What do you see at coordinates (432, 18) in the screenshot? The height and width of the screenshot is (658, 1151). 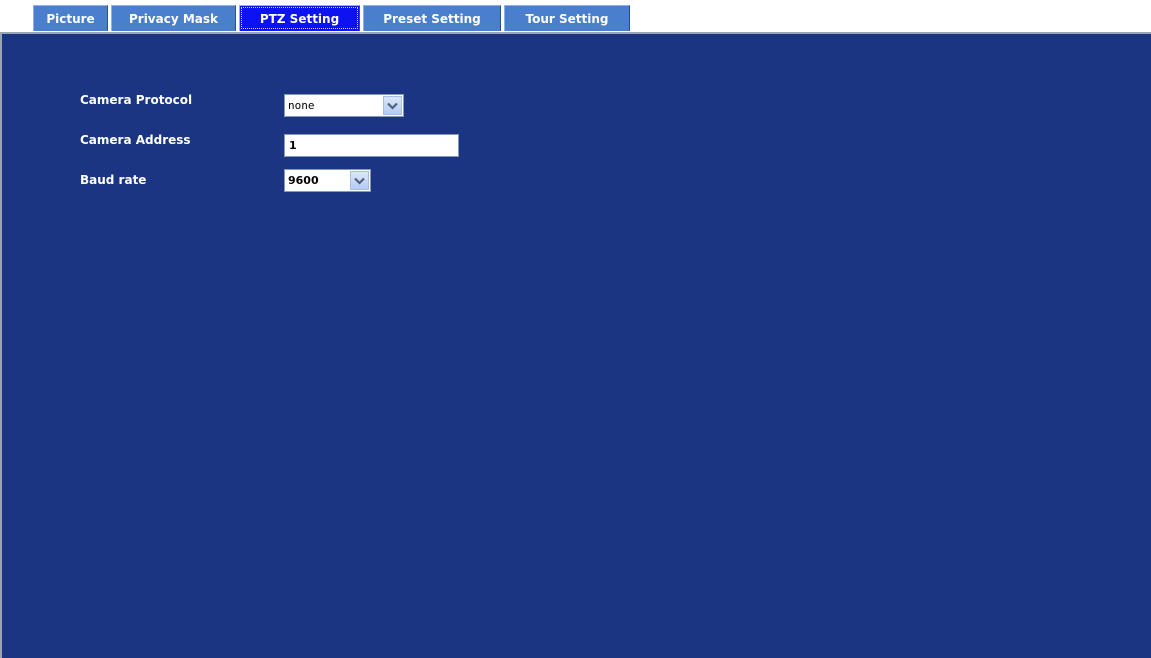 I see `tab-preset-setting: Preset Setting` at bounding box center [432, 18].